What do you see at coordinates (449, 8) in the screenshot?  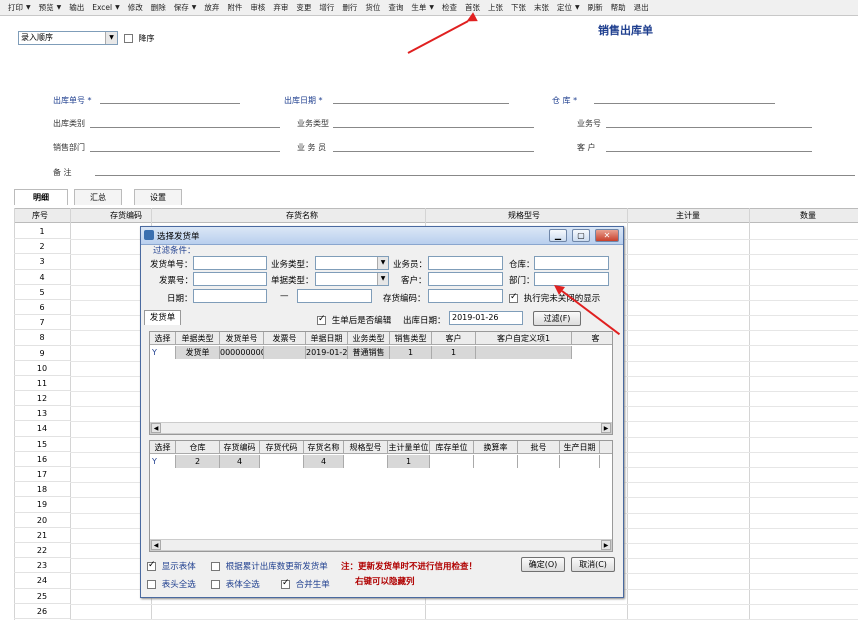 I see `toolbar-item: 检查` at bounding box center [449, 8].